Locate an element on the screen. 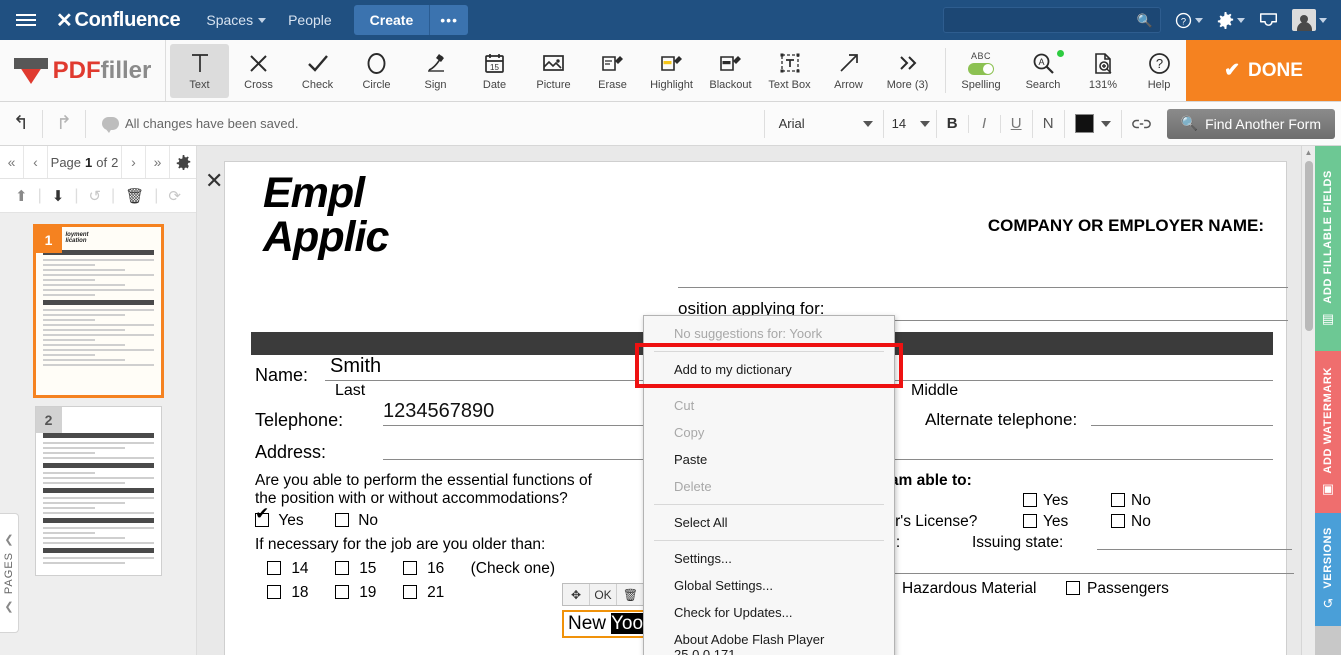 The height and width of the screenshot is (655, 1341). passengers-label: Passengers is located at coordinates (1128, 588).